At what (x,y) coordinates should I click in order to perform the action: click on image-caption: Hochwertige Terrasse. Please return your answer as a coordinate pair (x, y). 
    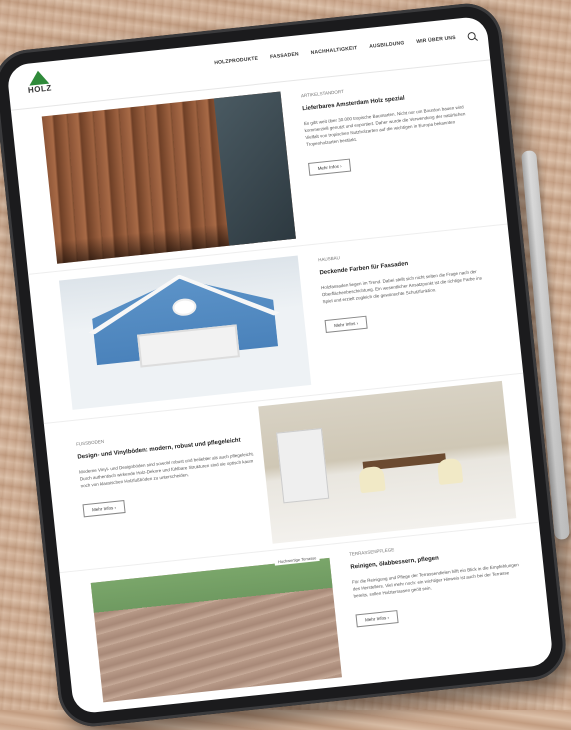
    Looking at the image, I should click on (297, 559).